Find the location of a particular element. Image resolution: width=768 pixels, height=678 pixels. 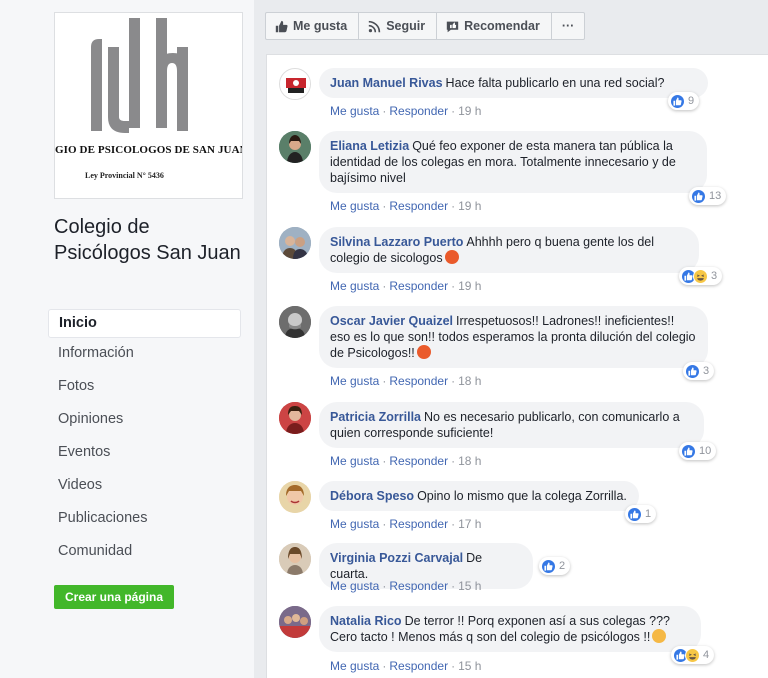

recommend-icon is located at coordinates (452, 26).